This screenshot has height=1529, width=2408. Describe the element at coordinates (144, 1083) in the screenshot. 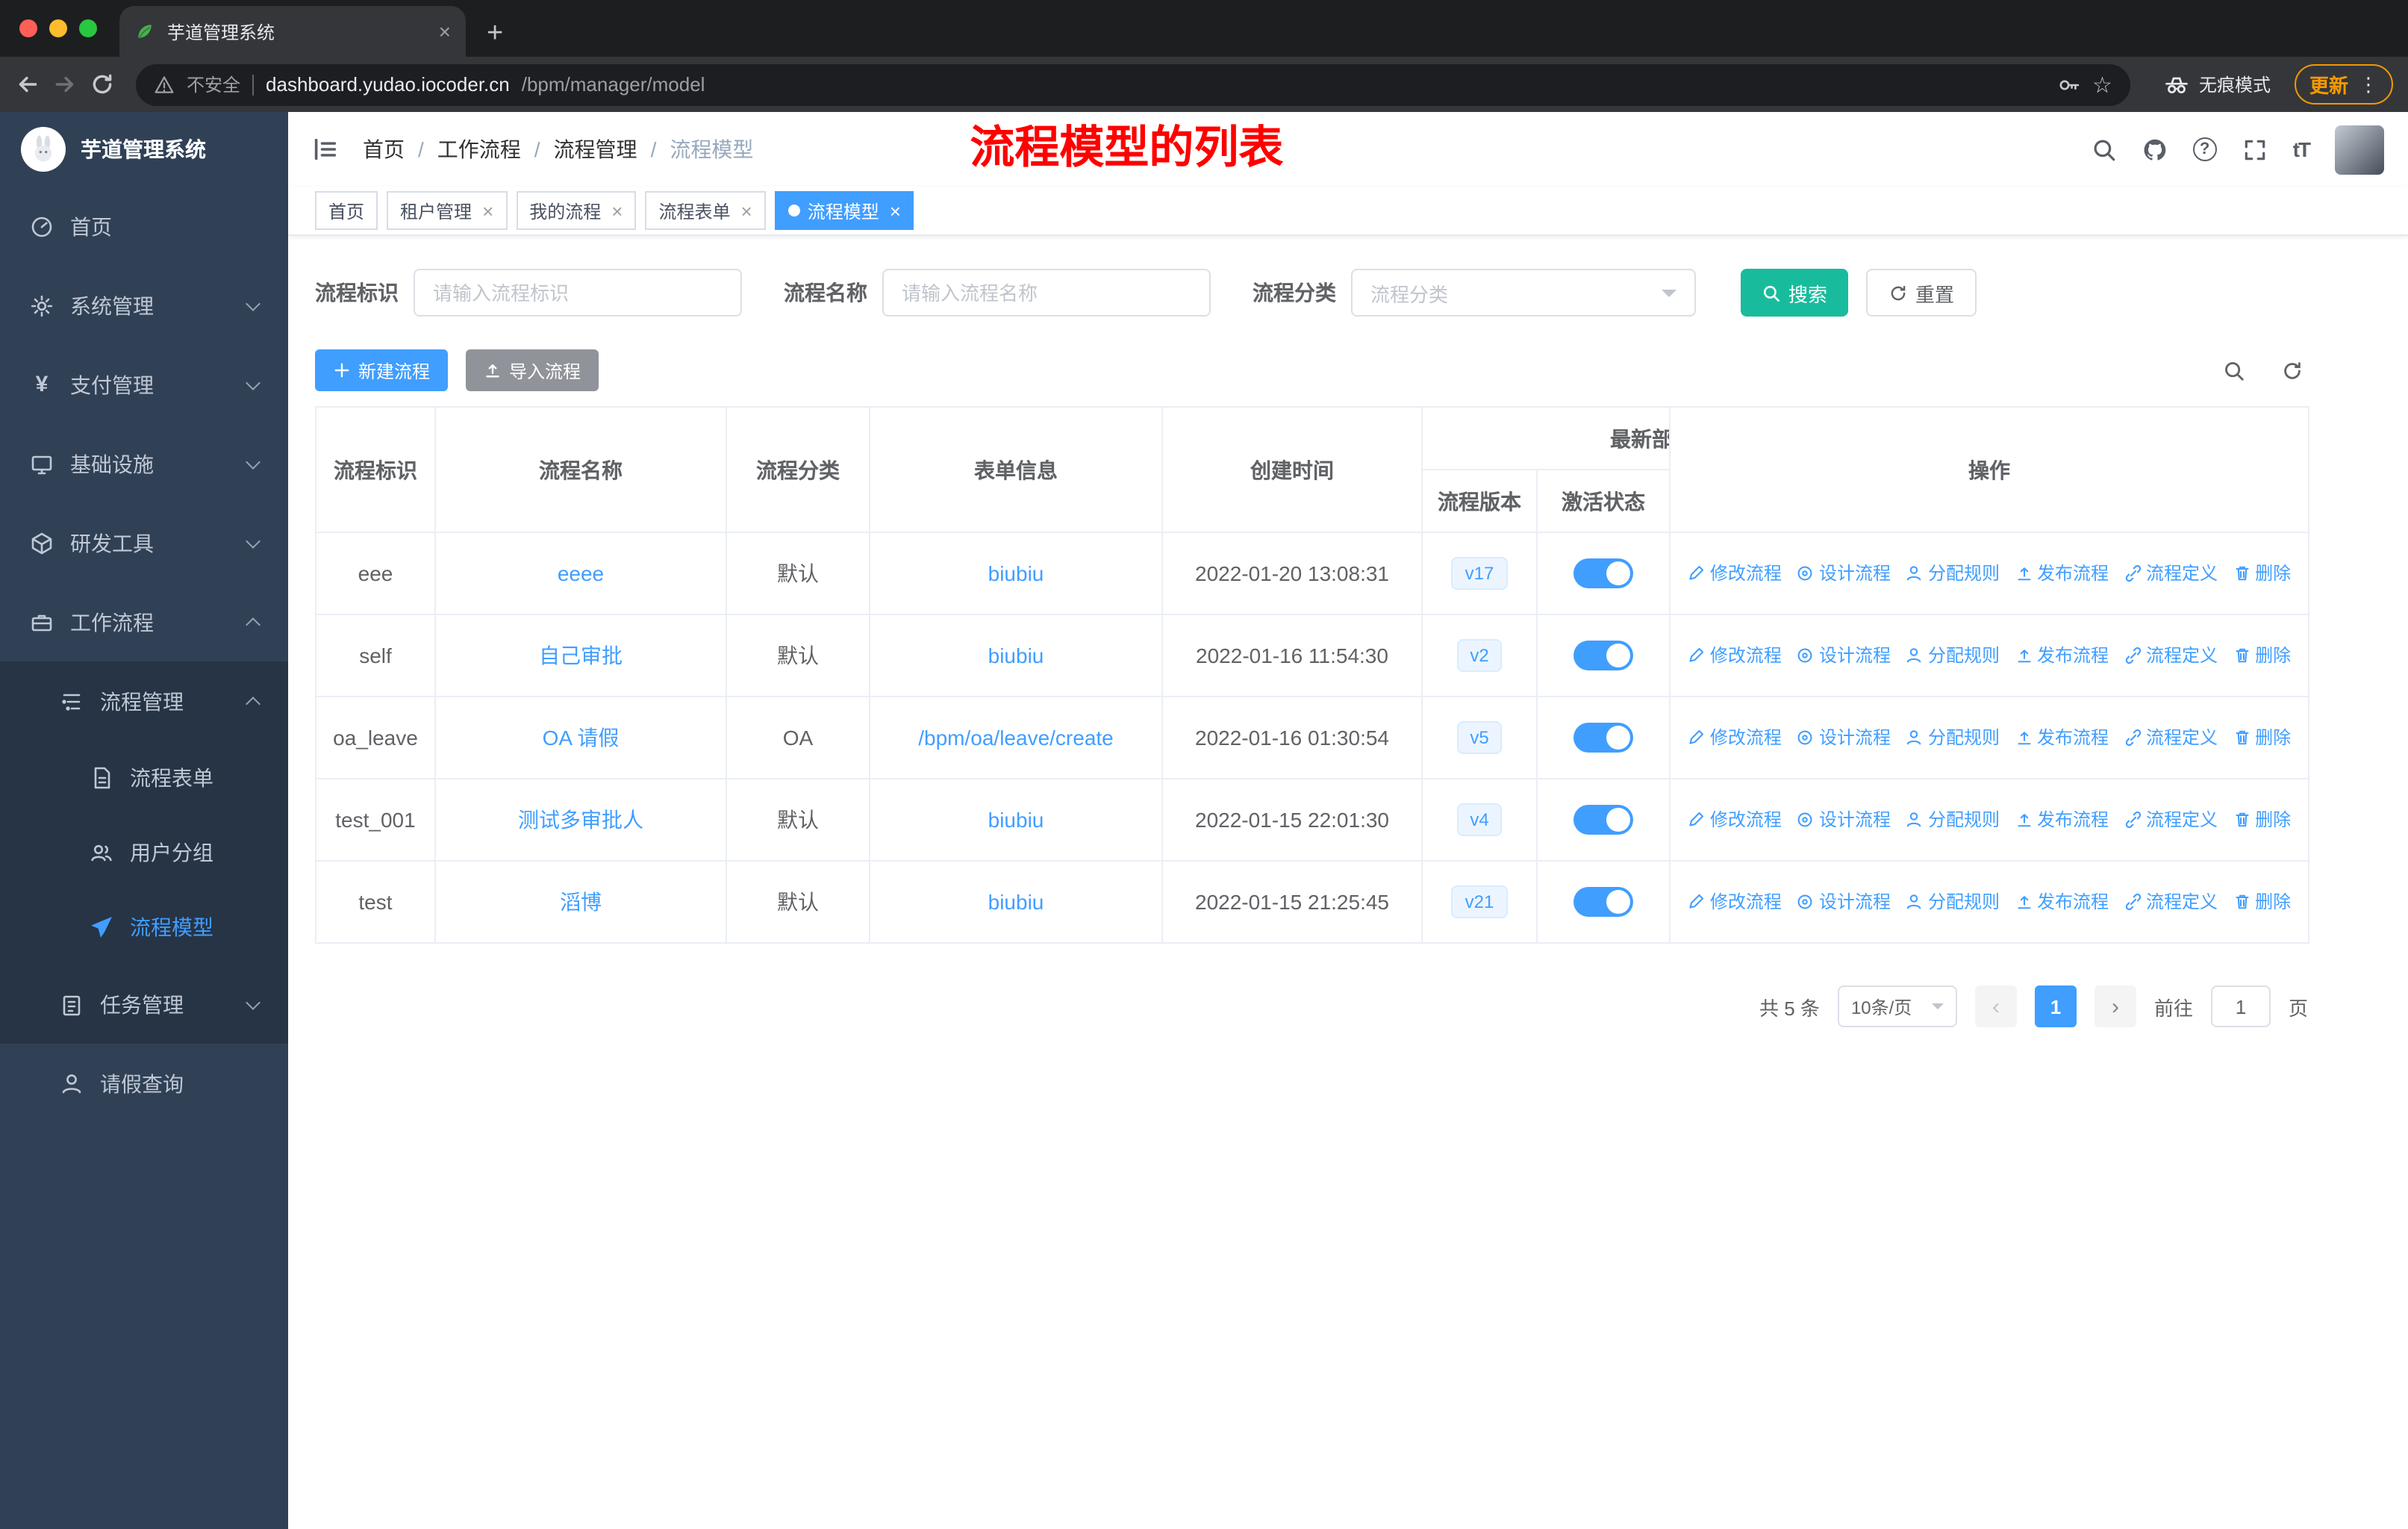

I see `sidebar-item-leave-query: 请假查询` at that location.